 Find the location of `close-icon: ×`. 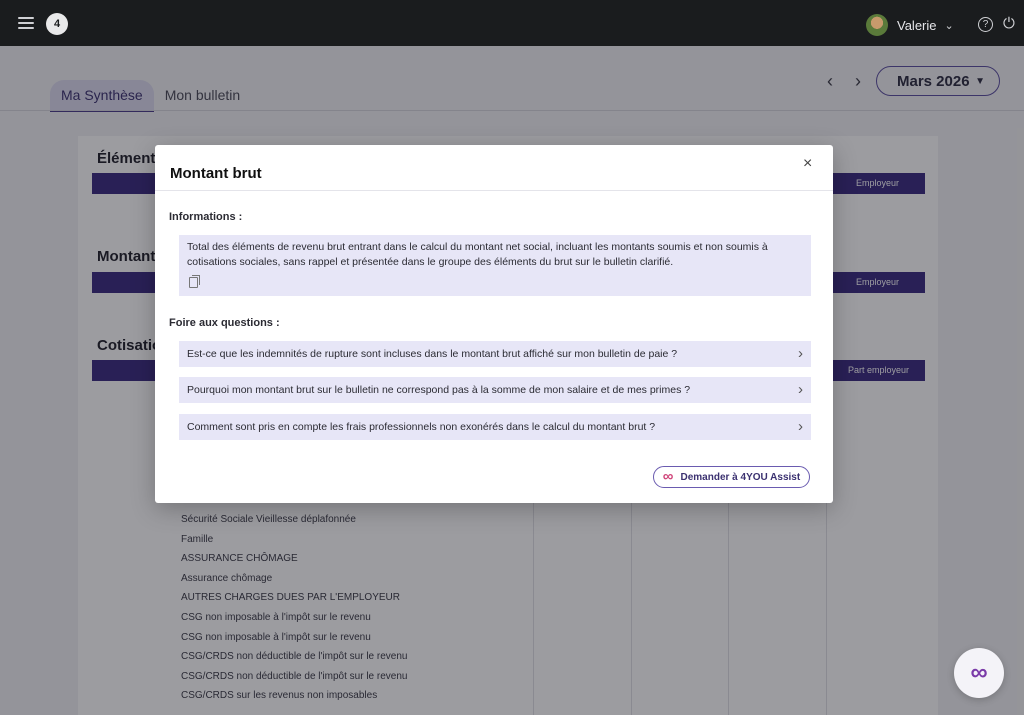

close-icon: × is located at coordinates (807, 164).